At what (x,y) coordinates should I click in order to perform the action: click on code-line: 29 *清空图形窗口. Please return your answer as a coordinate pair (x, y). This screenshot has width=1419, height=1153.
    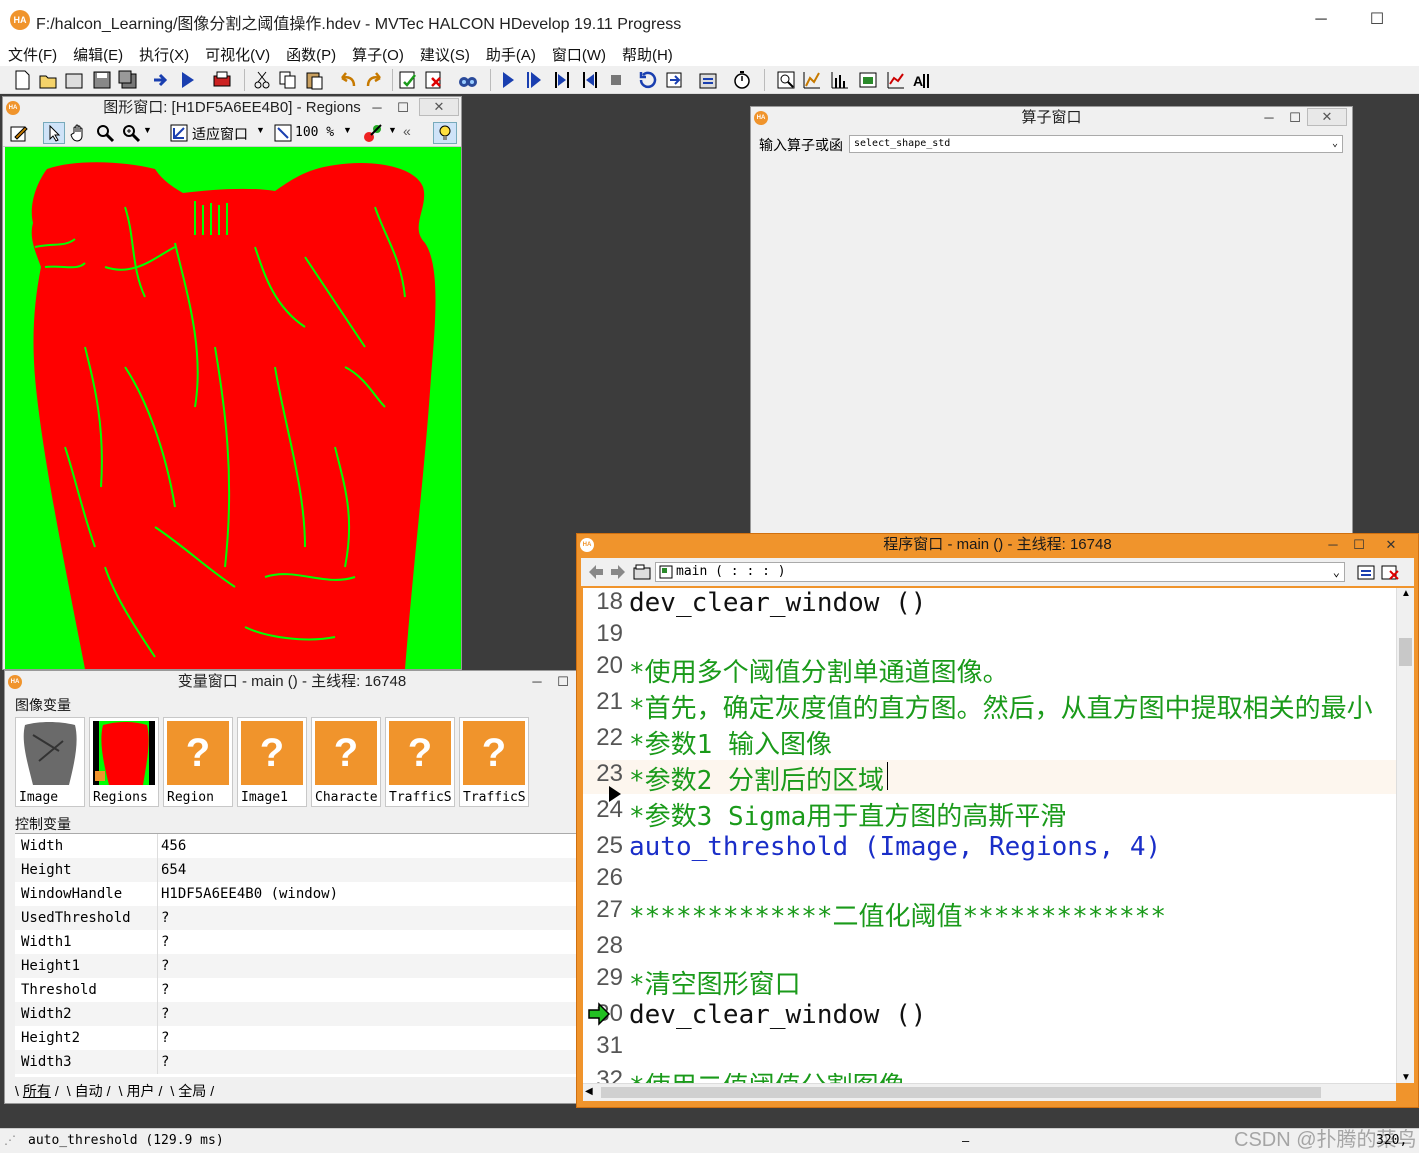
    Looking at the image, I should click on (989, 982).